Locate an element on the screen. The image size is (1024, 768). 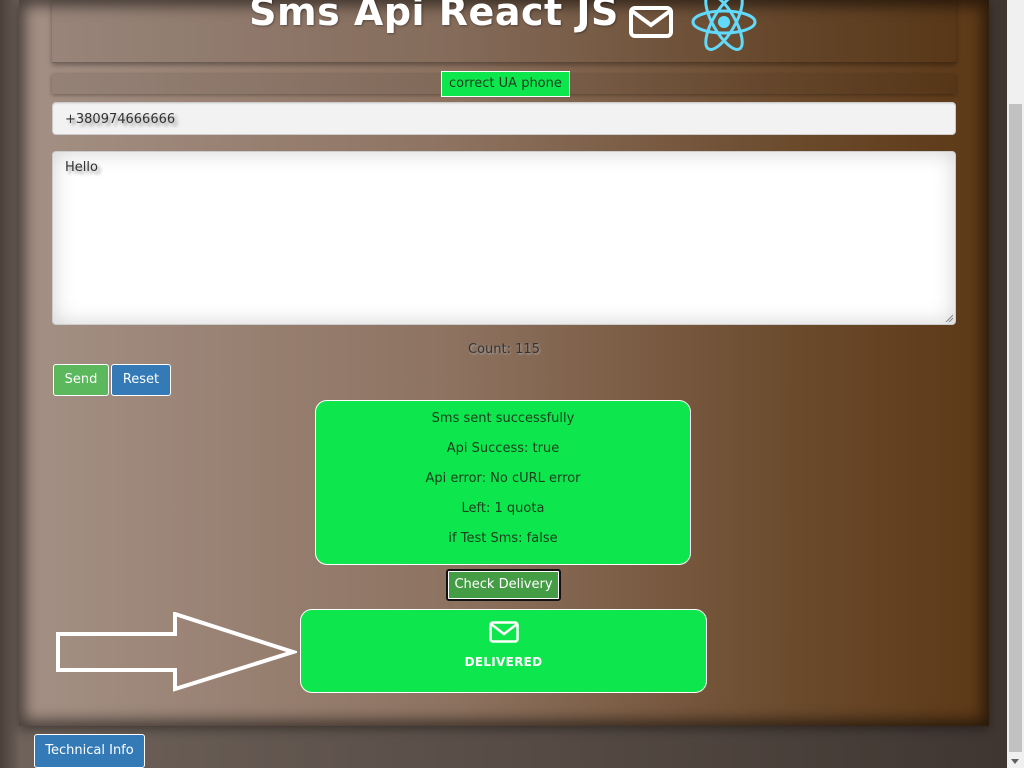
technical-info-button: Technical Info is located at coordinates (89, 751).